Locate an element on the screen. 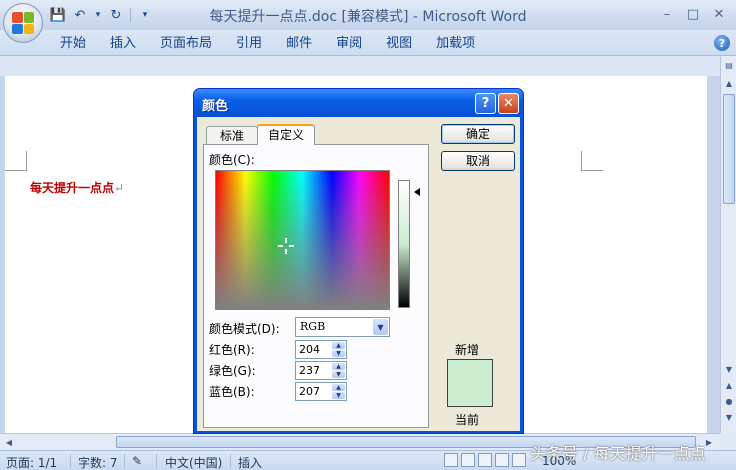 The image size is (736, 470). insert-mode: 插入 is located at coordinates (250, 462).